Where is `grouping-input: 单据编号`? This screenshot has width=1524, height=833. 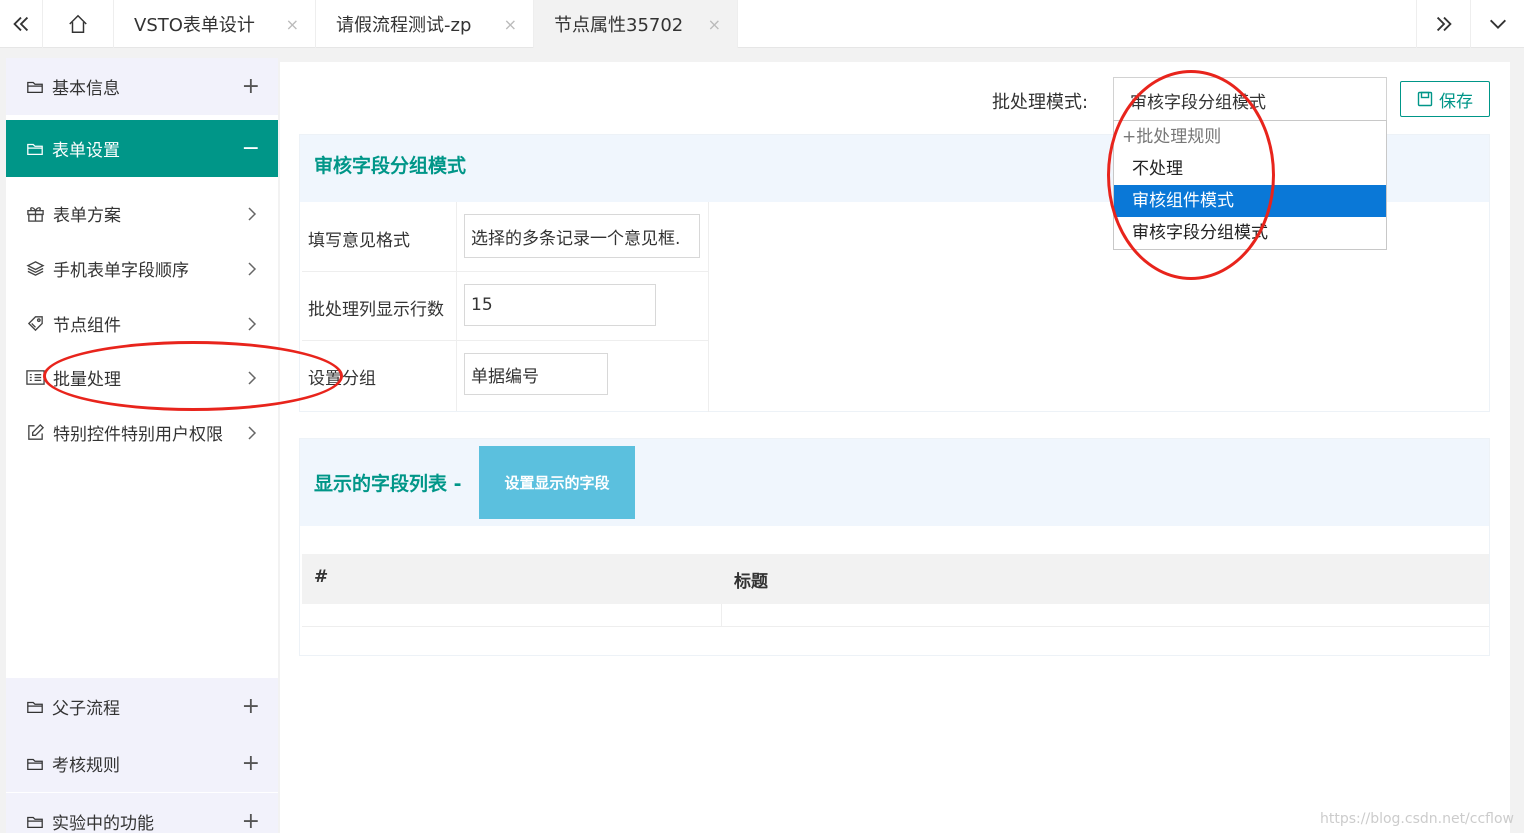 grouping-input: 单据编号 is located at coordinates (536, 374).